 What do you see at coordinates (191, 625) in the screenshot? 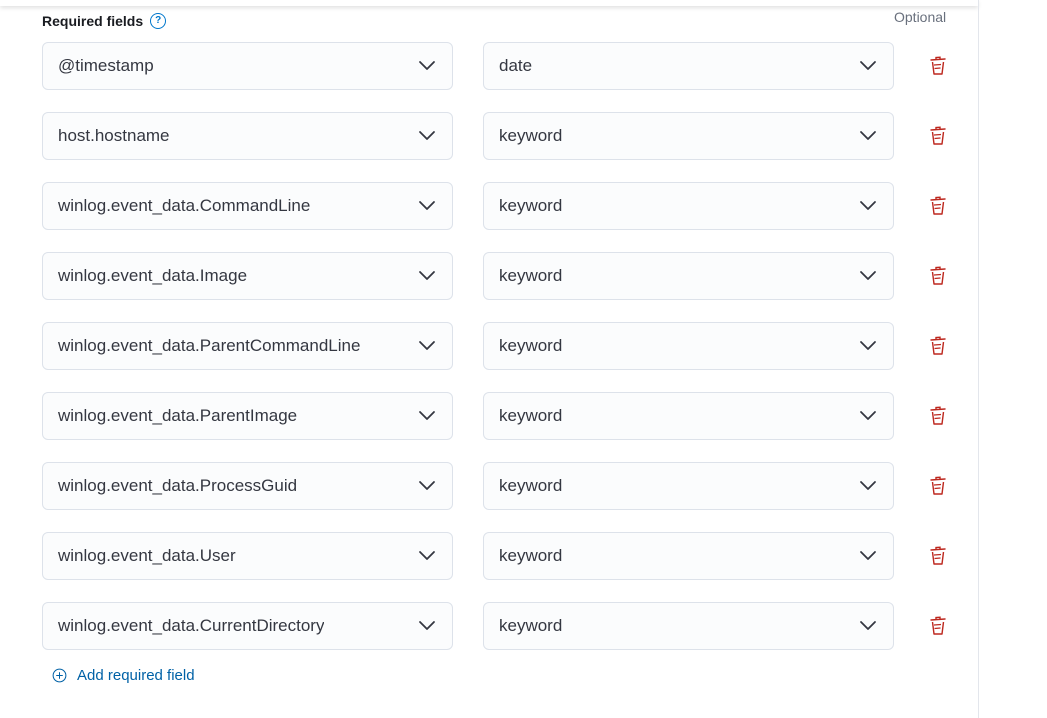
I see `field-name-value: winlog.event_data.CurrentDirectory` at bounding box center [191, 625].